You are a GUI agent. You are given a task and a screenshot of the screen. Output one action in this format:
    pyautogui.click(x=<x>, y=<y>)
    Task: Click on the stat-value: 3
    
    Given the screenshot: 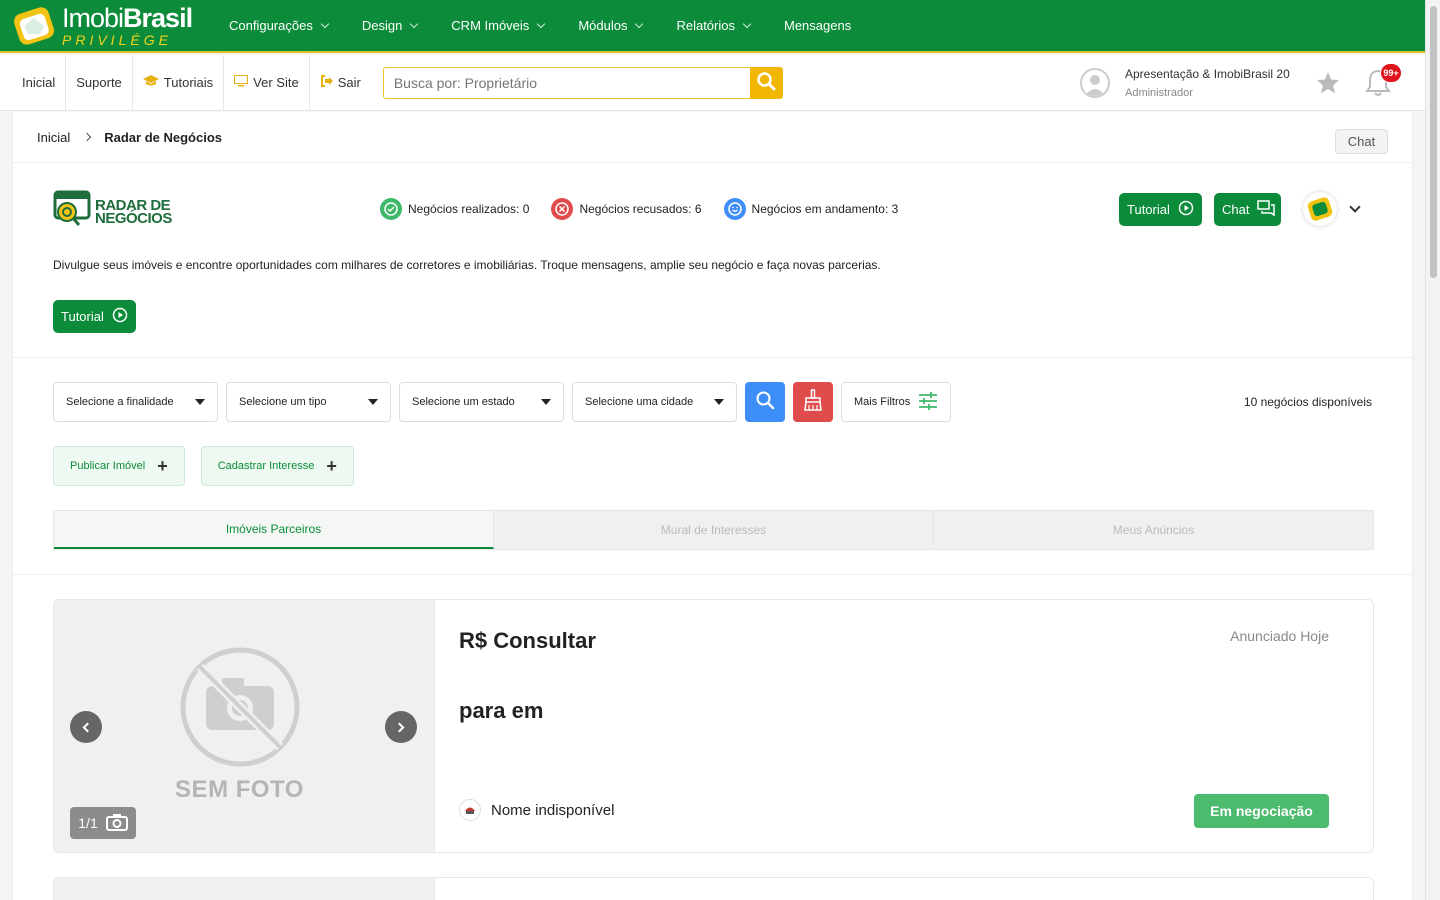 What is the action you would take?
    pyautogui.click(x=895, y=209)
    